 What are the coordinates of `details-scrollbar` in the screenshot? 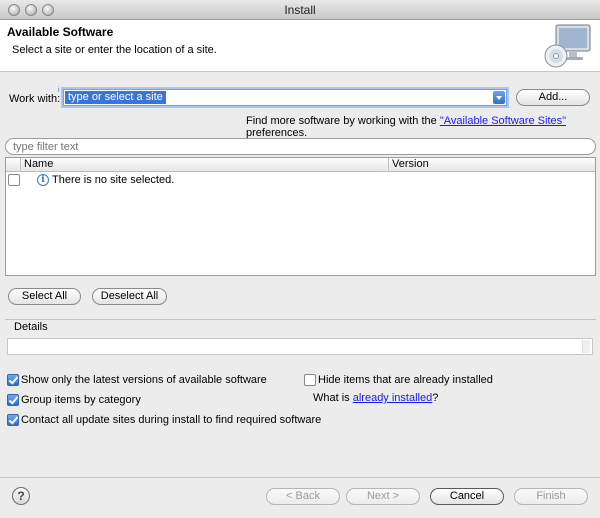 It's located at (586, 346).